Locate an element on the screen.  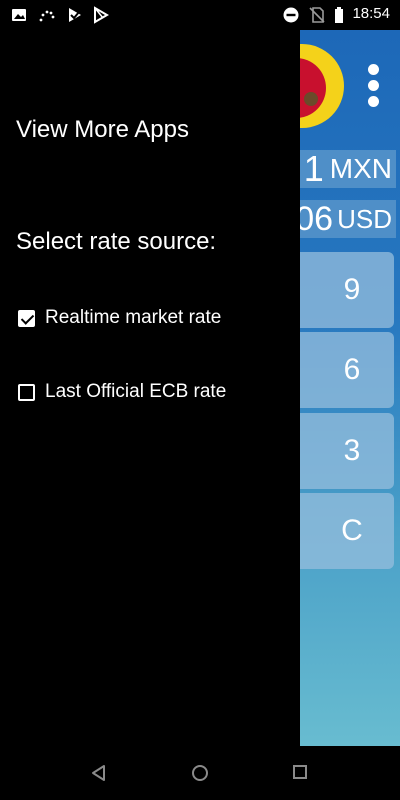
key-6: 6 is located at coordinates (347, 370).